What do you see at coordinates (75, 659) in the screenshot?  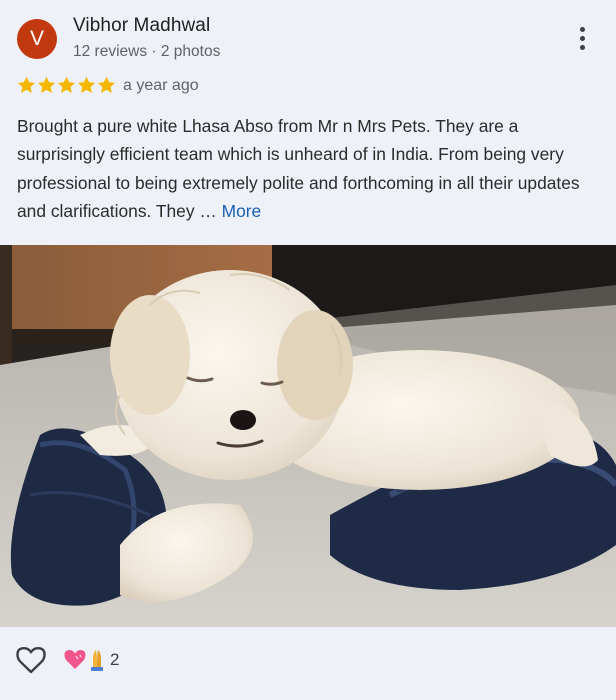 I see `heart-emoji` at bounding box center [75, 659].